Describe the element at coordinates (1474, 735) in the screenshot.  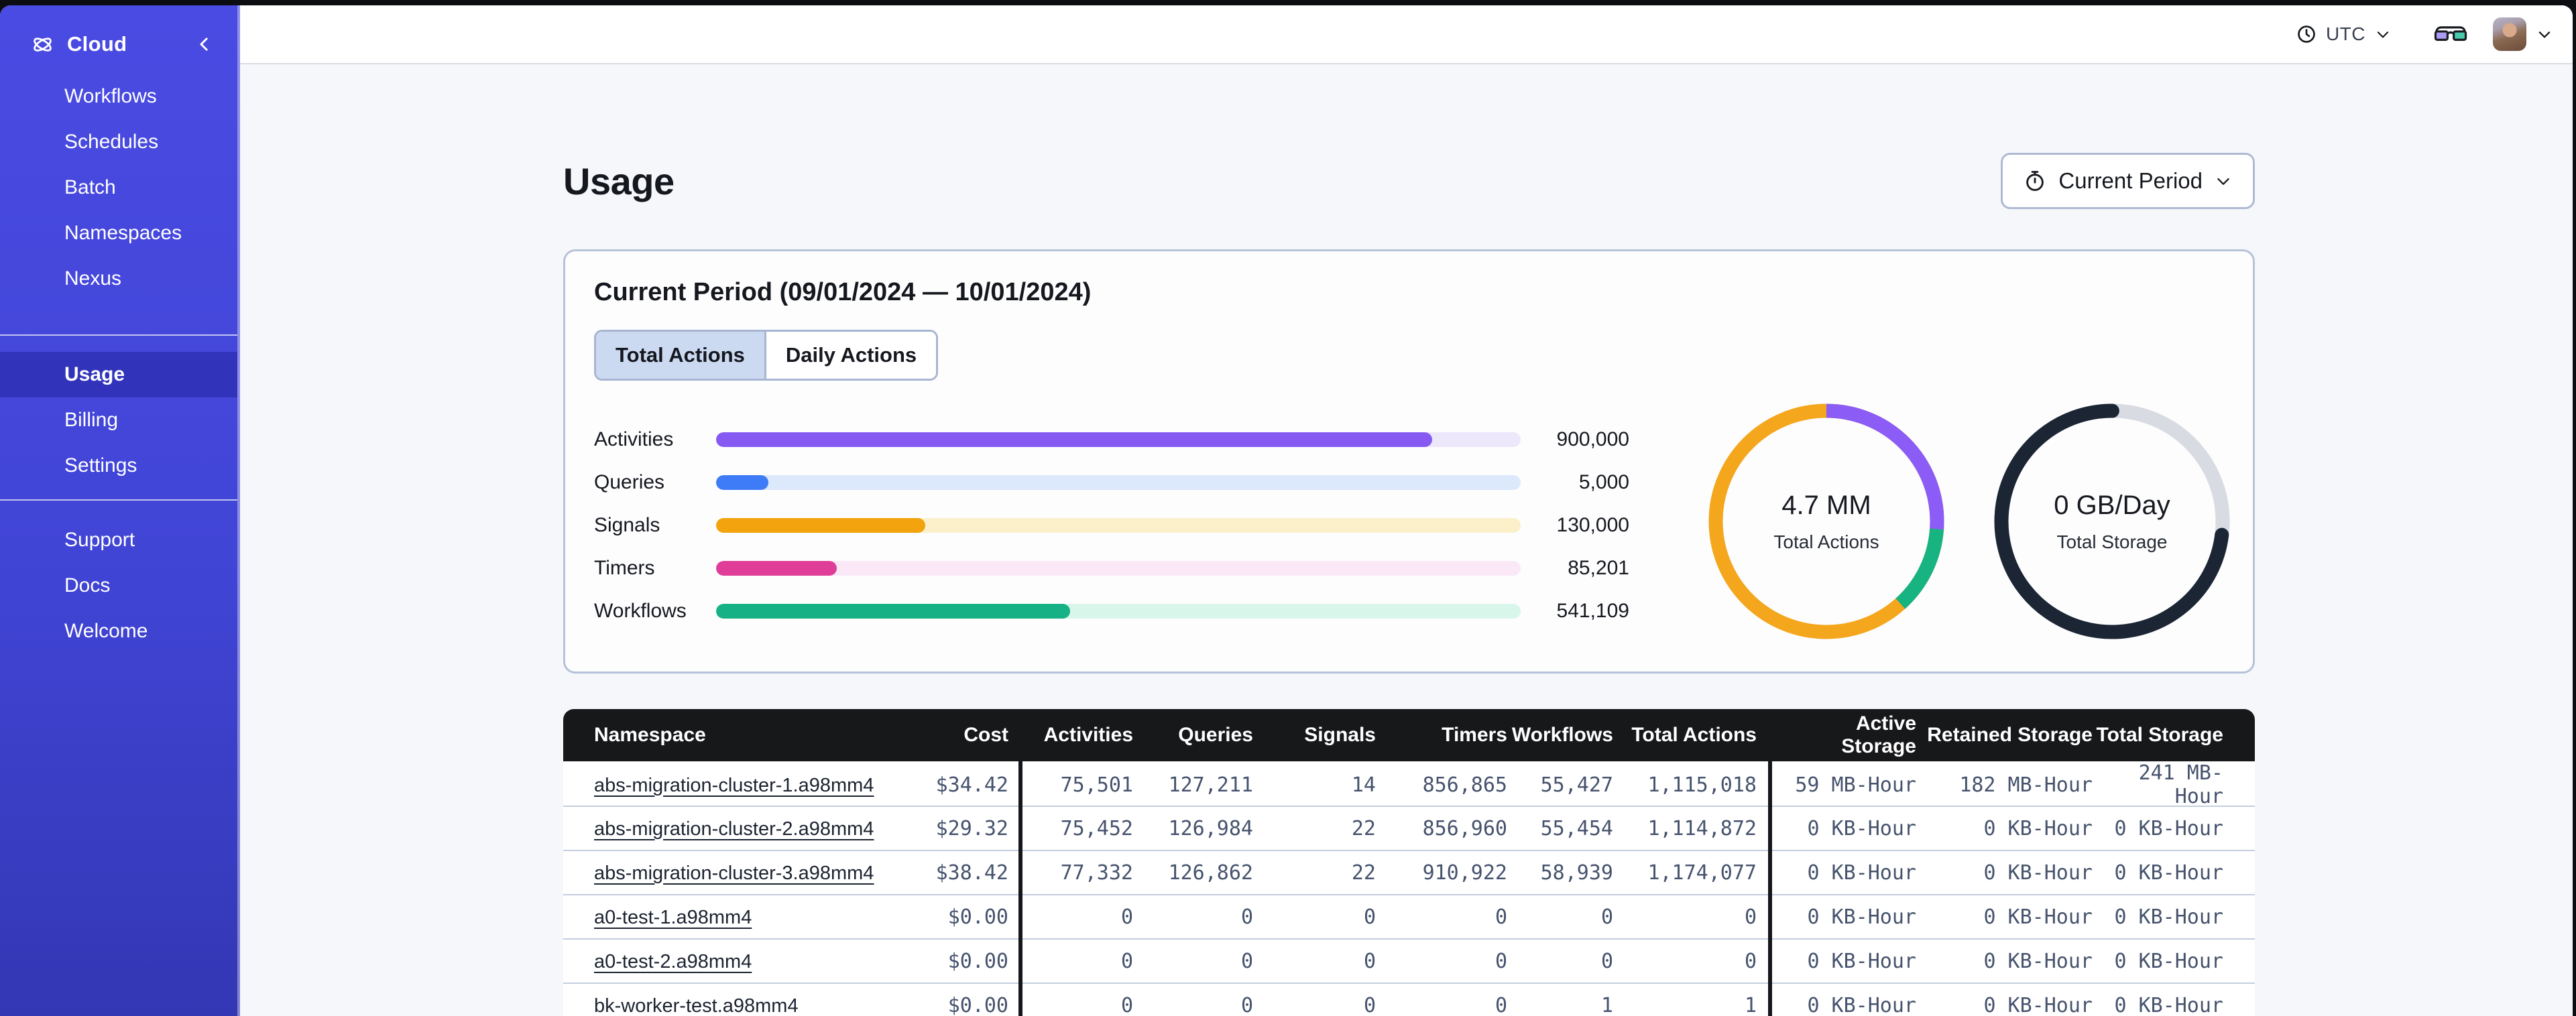
I see `column-header: Timers` at that location.